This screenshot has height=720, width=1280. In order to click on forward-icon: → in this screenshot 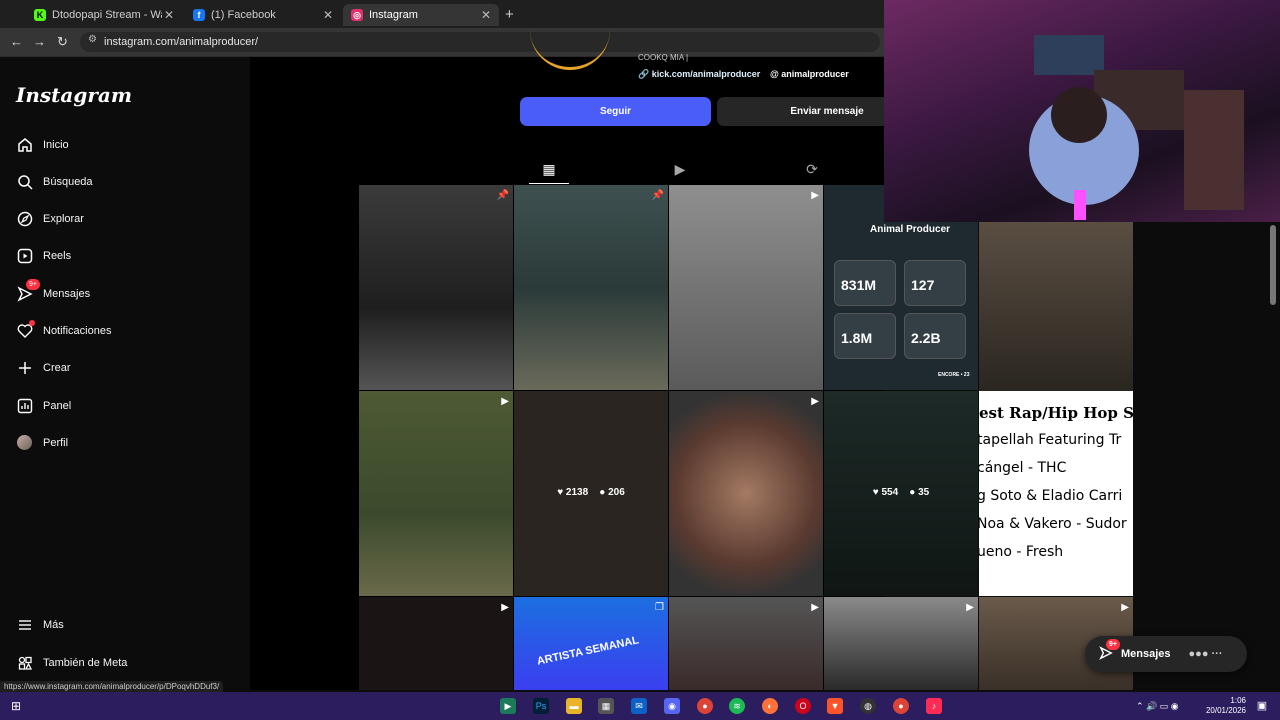, I will do `click(39, 41)`.